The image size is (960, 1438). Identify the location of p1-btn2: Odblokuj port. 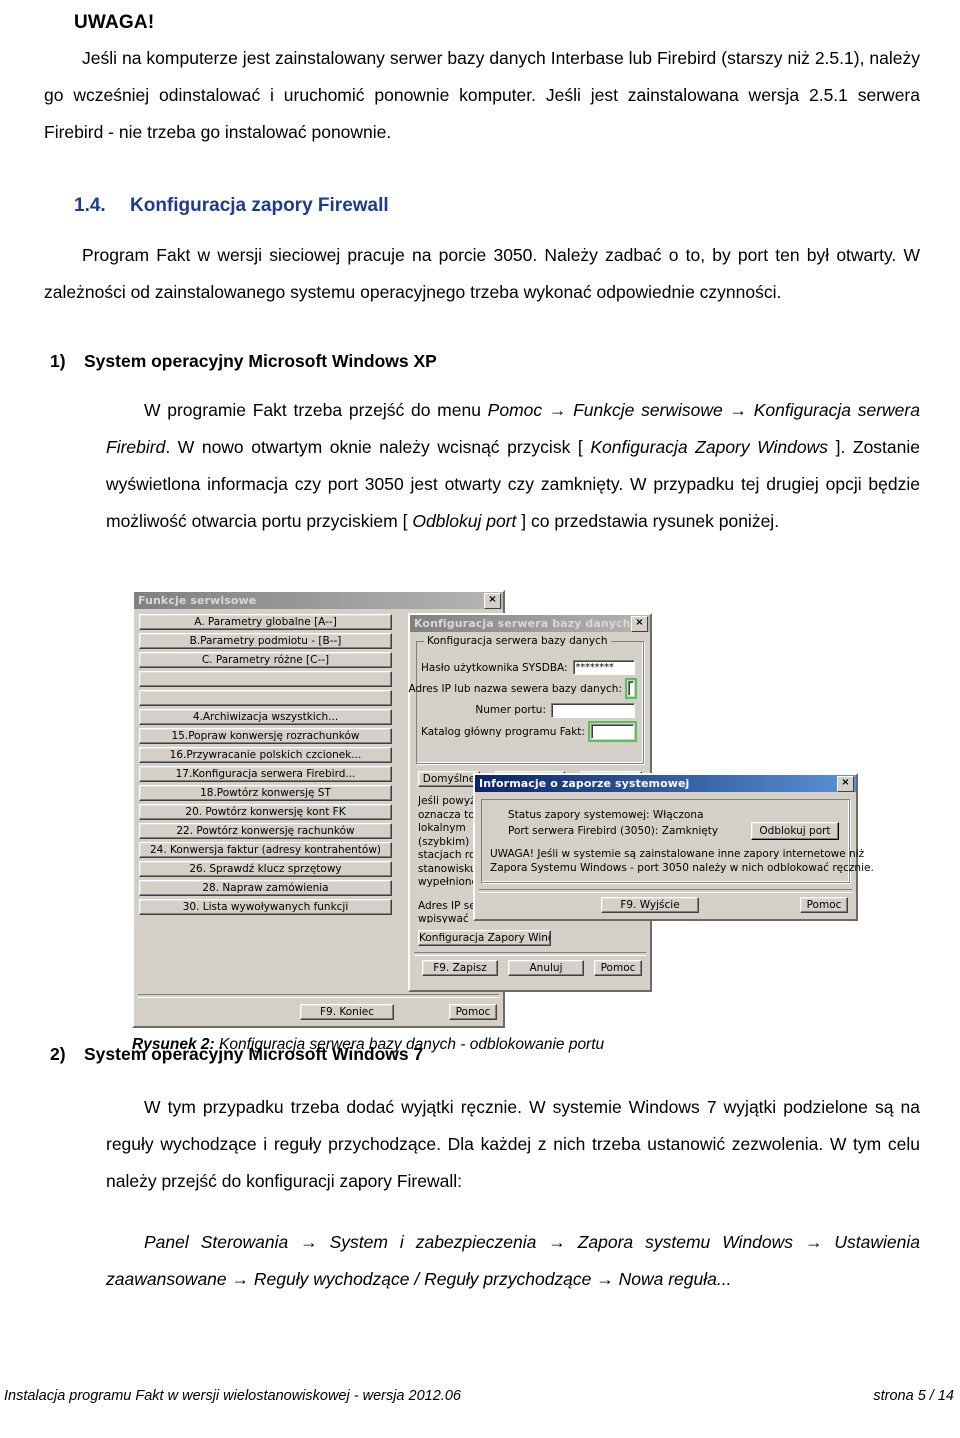
(464, 521).